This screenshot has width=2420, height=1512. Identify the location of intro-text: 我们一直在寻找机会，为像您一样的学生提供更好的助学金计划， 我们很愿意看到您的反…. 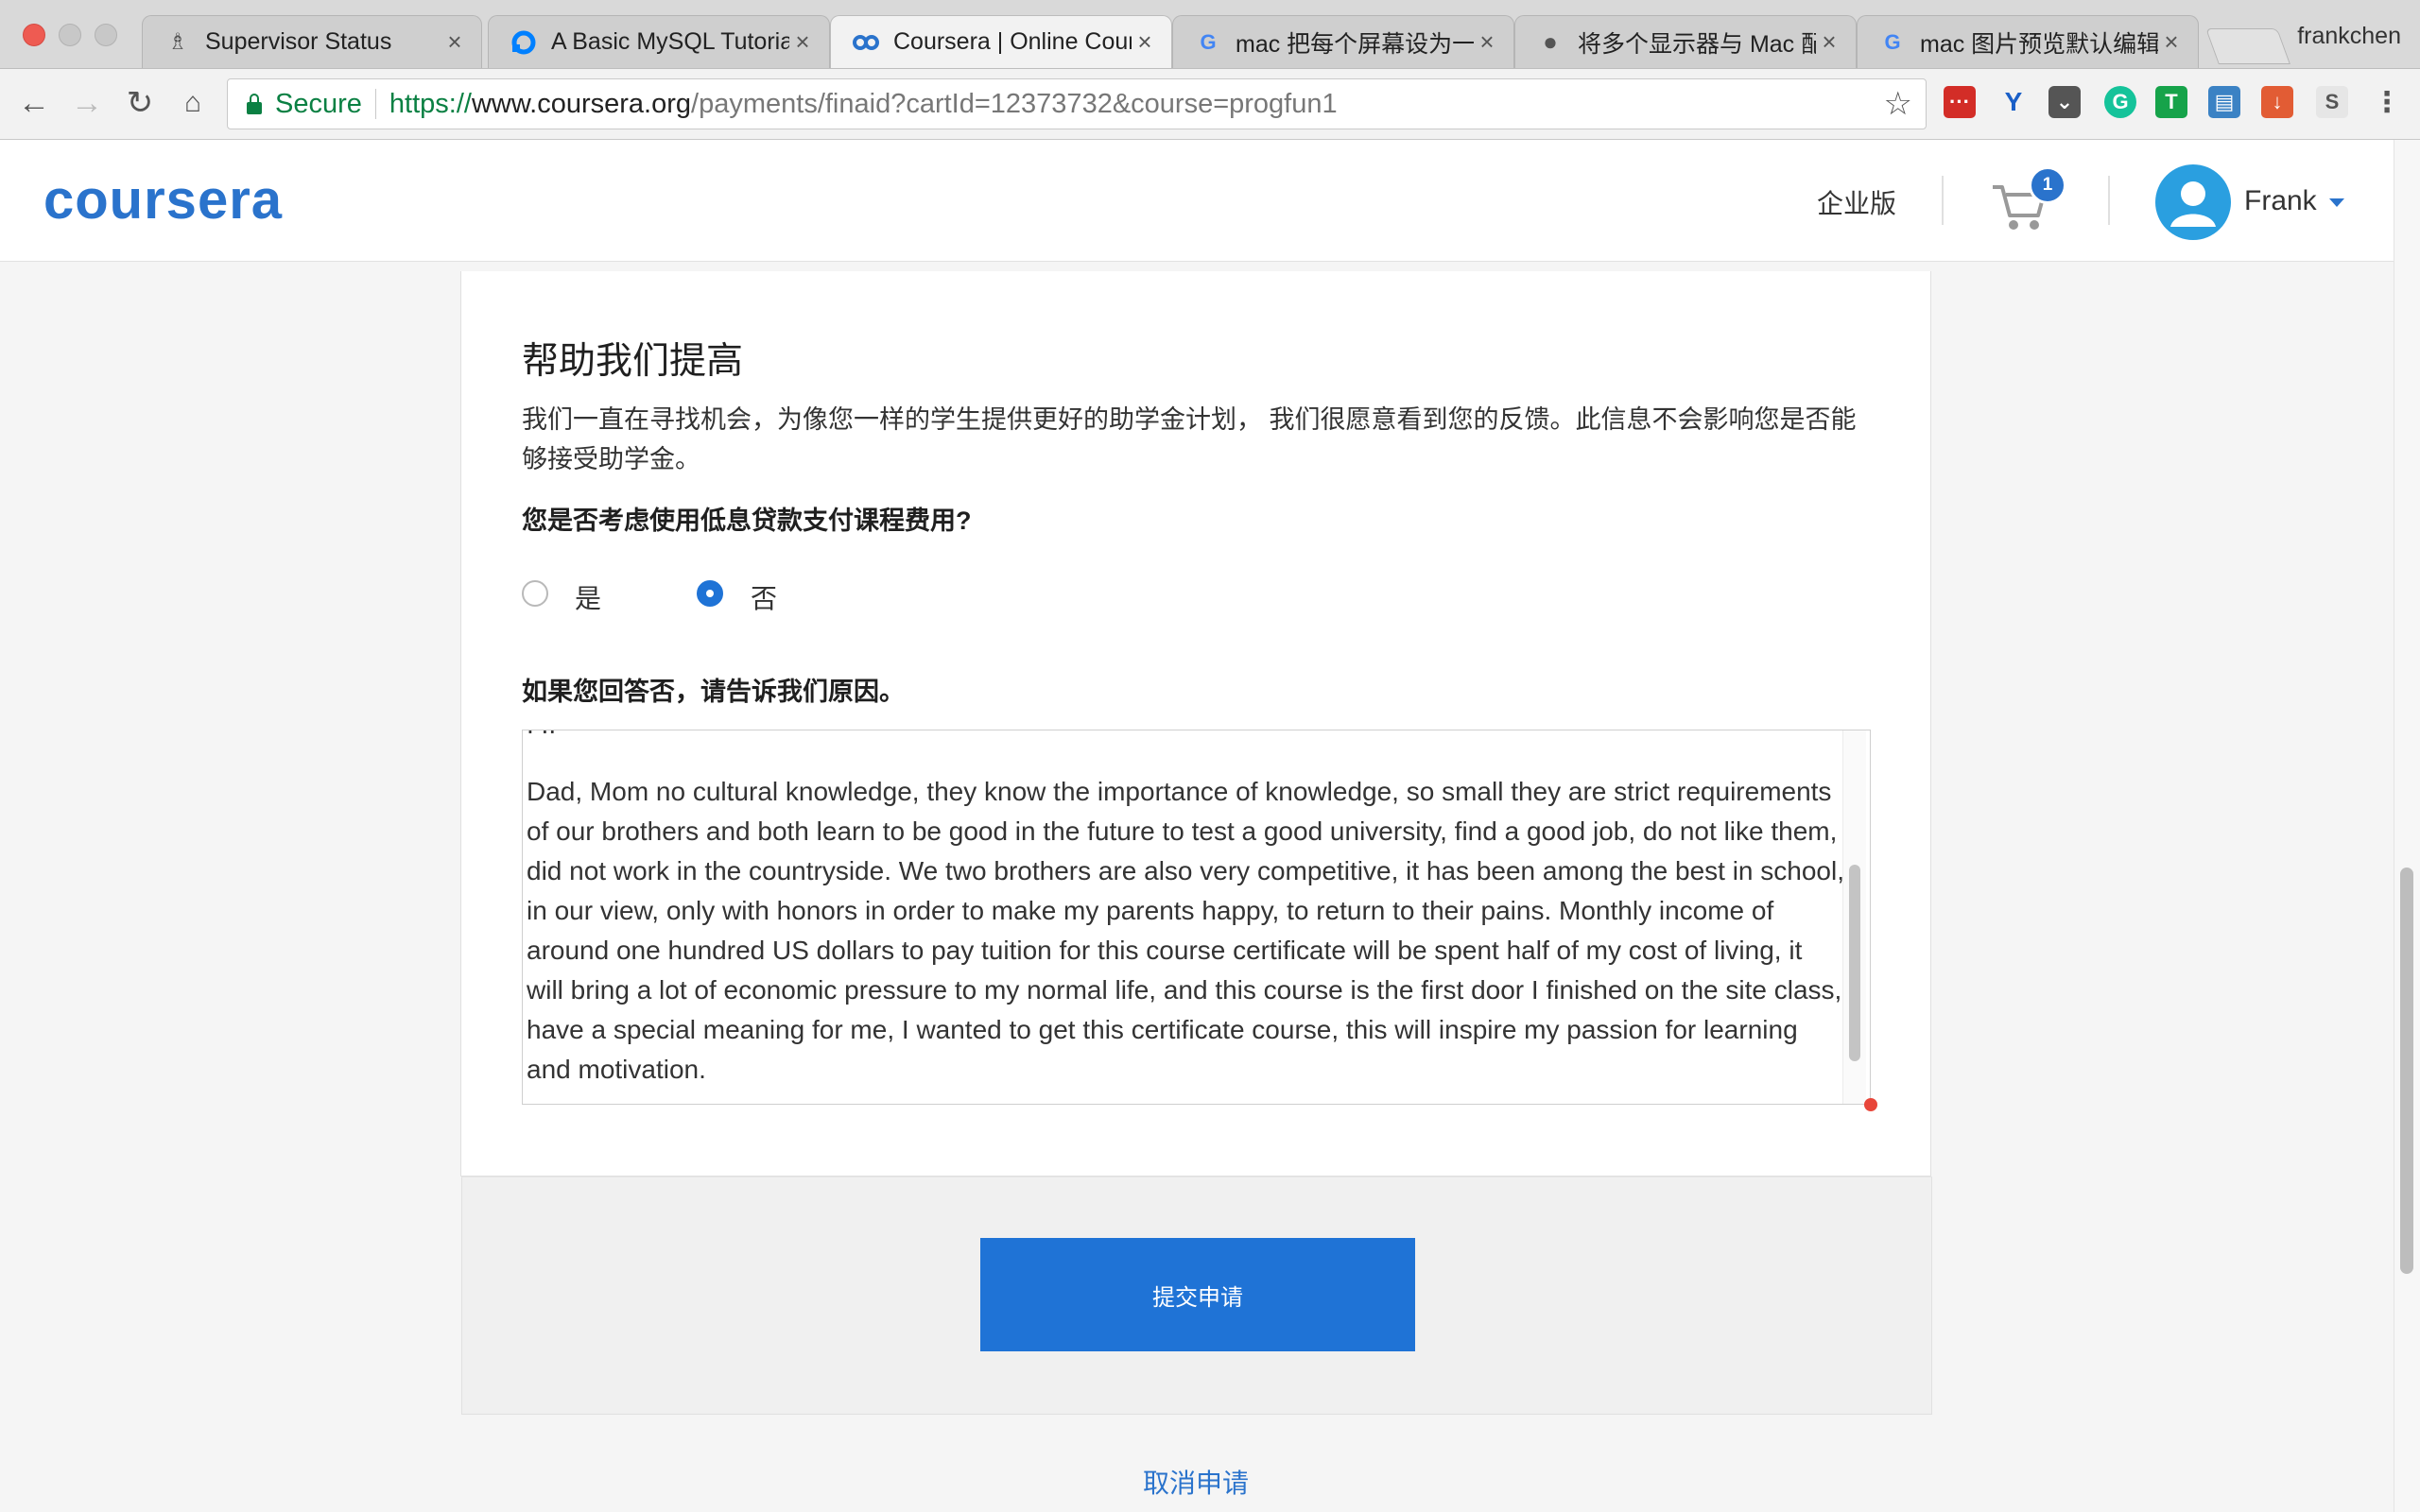
(1189, 439).